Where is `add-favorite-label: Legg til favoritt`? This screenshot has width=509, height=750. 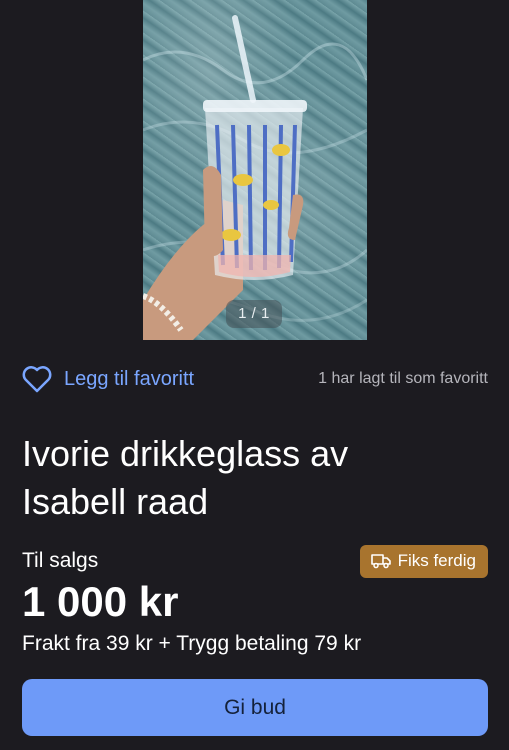 add-favorite-label: Legg til favoritt is located at coordinates (129, 378).